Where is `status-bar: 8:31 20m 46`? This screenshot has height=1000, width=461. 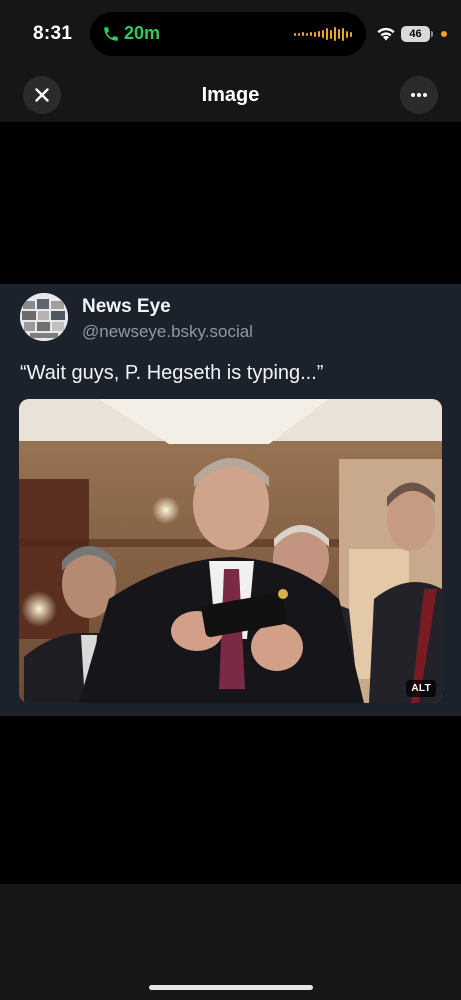
status-bar: 8:31 20m 46 is located at coordinates (230, 33).